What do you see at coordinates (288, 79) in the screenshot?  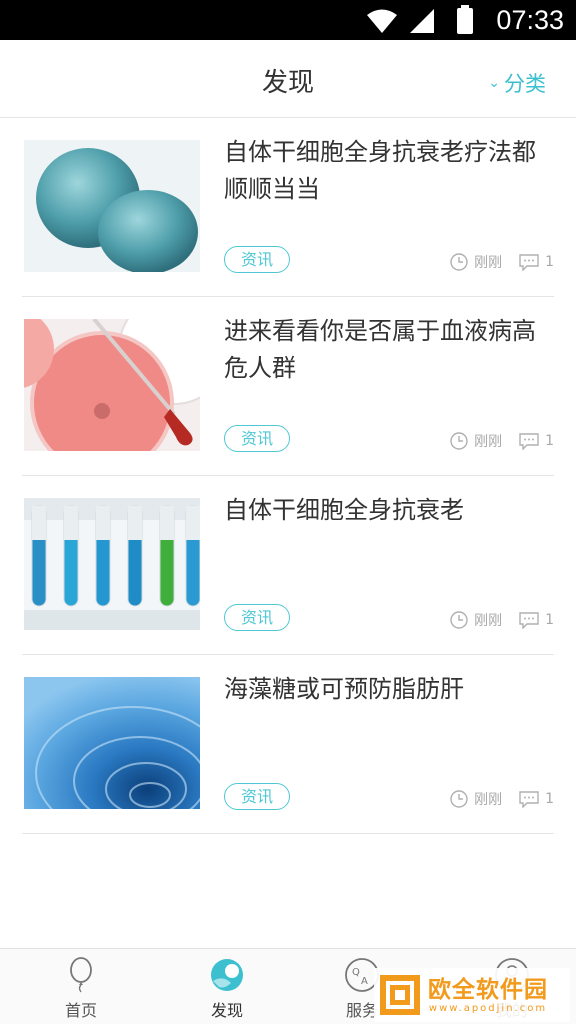 I see `header: 发现 ⌄ 分类` at bounding box center [288, 79].